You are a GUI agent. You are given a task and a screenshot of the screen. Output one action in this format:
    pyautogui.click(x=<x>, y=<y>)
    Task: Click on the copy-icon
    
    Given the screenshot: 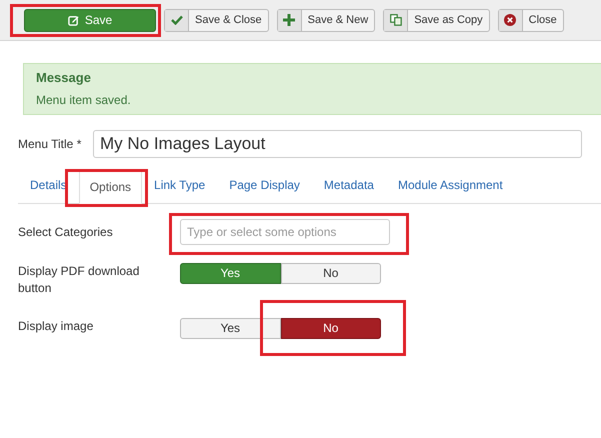 What is the action you would take?
    pyautogui.click(x=396, y=20)
    